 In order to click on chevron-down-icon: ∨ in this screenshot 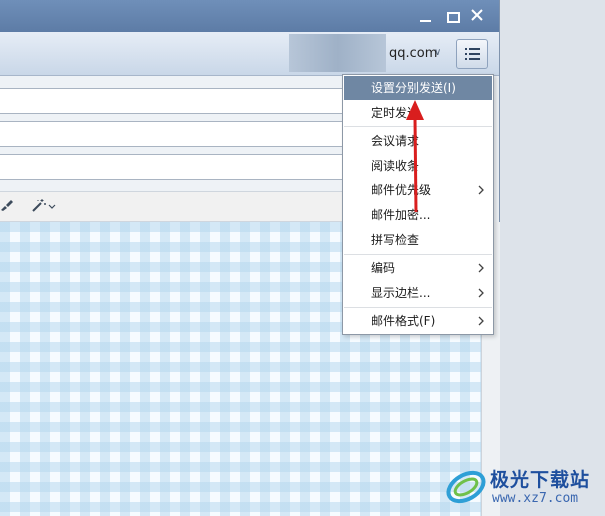, I will do `click(437, 52)`.